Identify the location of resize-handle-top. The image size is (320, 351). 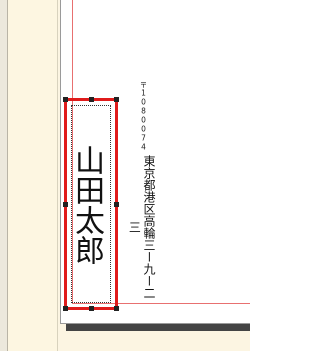
(91, 99).